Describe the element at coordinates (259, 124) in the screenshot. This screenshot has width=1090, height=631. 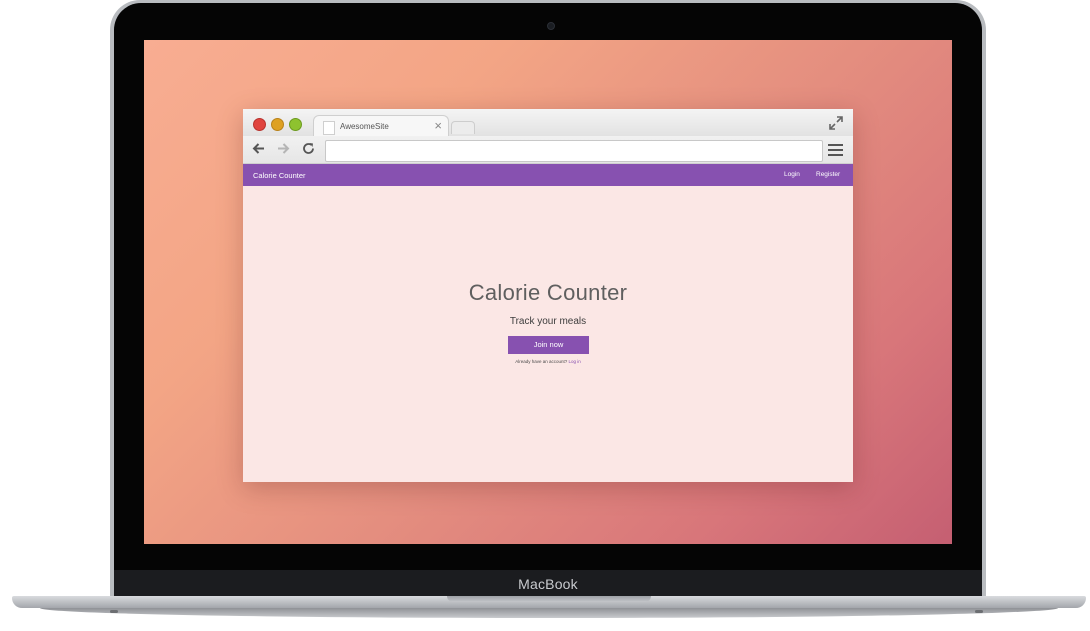
I see `close-window-button` at that location.